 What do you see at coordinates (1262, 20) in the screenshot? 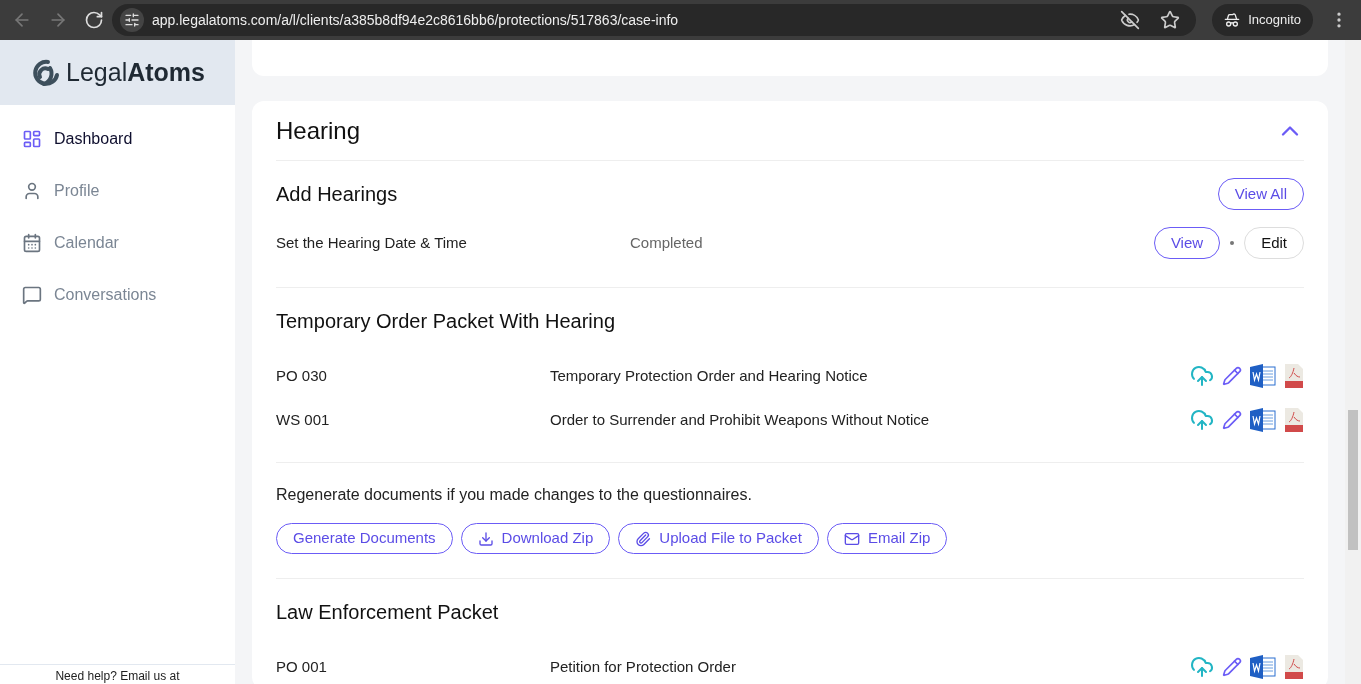
I see `incognito-chip: Incognito` at bounding box center [1262, 20].